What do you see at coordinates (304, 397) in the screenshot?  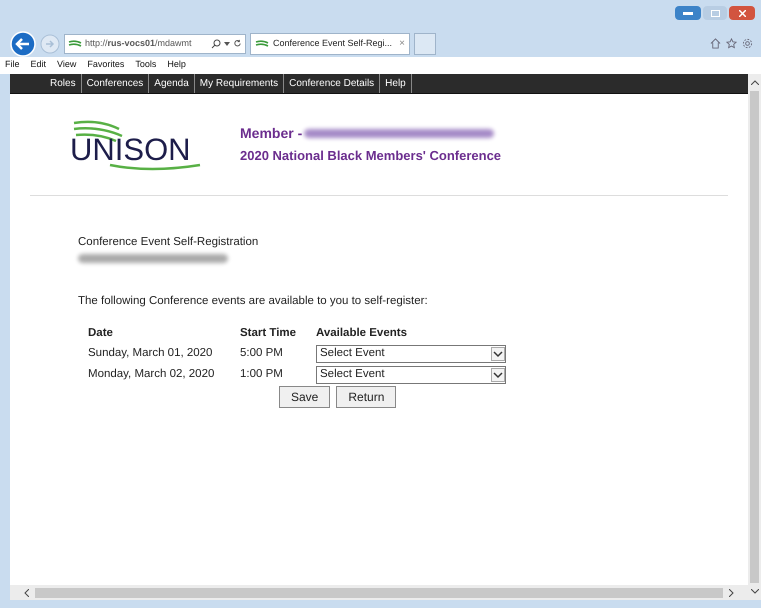 I see `form-button: Save` at bounding box center [304, 397].